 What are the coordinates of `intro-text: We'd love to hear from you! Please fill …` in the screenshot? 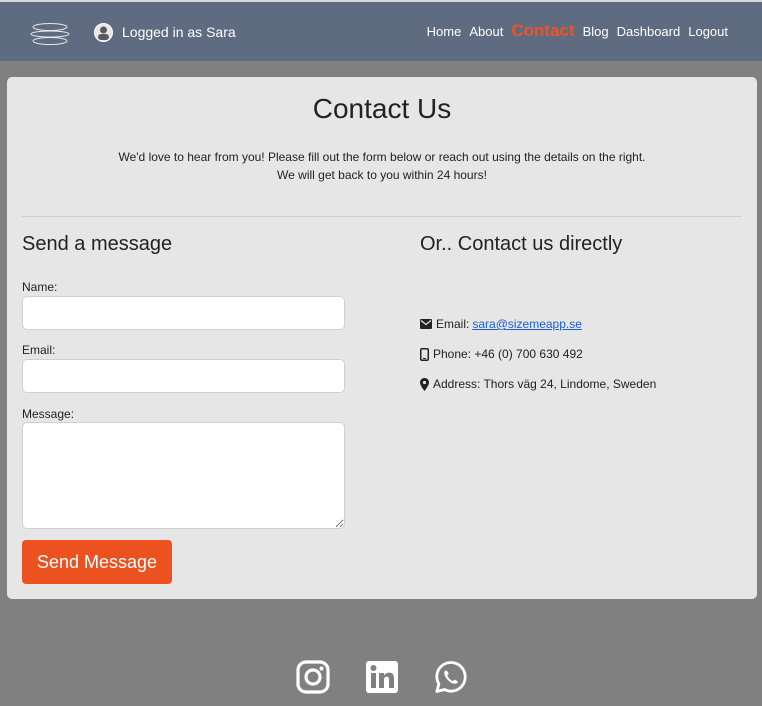 It's located at (382, 166).